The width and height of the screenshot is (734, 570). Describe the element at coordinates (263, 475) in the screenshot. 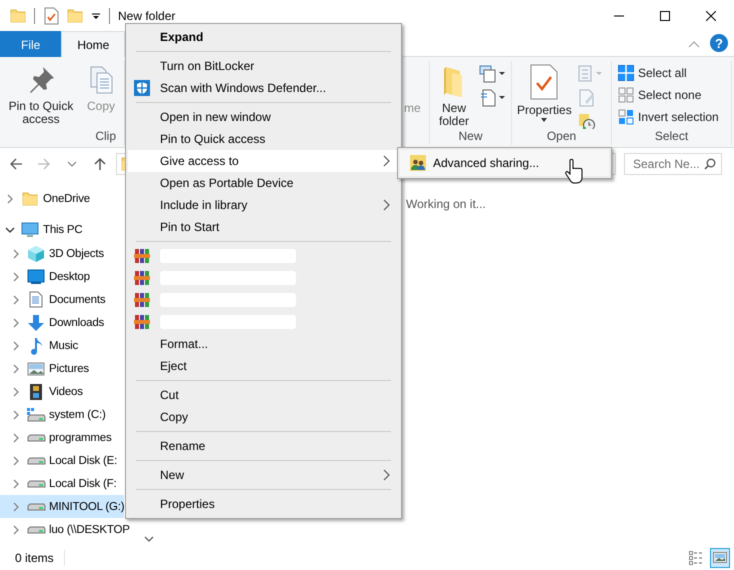

I see `menu-item: New` at that location.